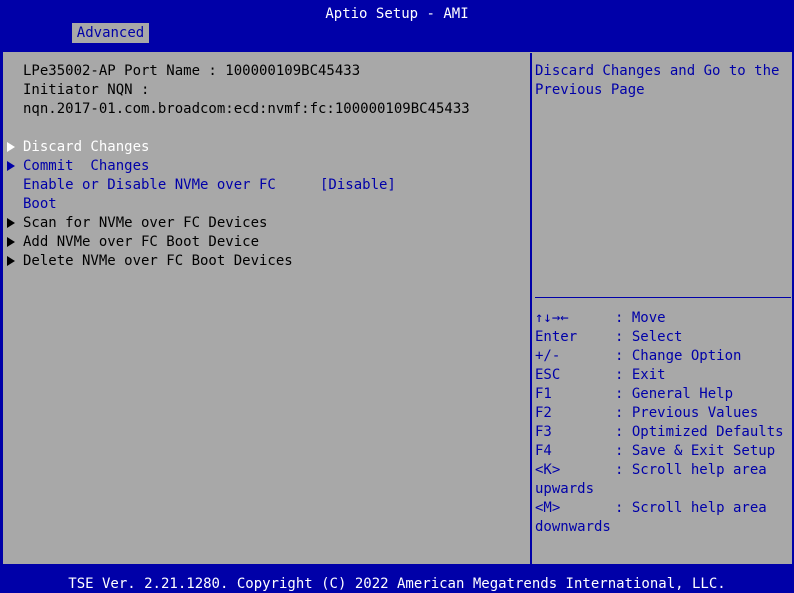 Image resolution: width=794 pixels, height=593 pixels. What do you see at coordinates (657, 71) in the screenshot?
I see `help-text-line: Discard Changes and Go to the` at bounding box center [657, 71].